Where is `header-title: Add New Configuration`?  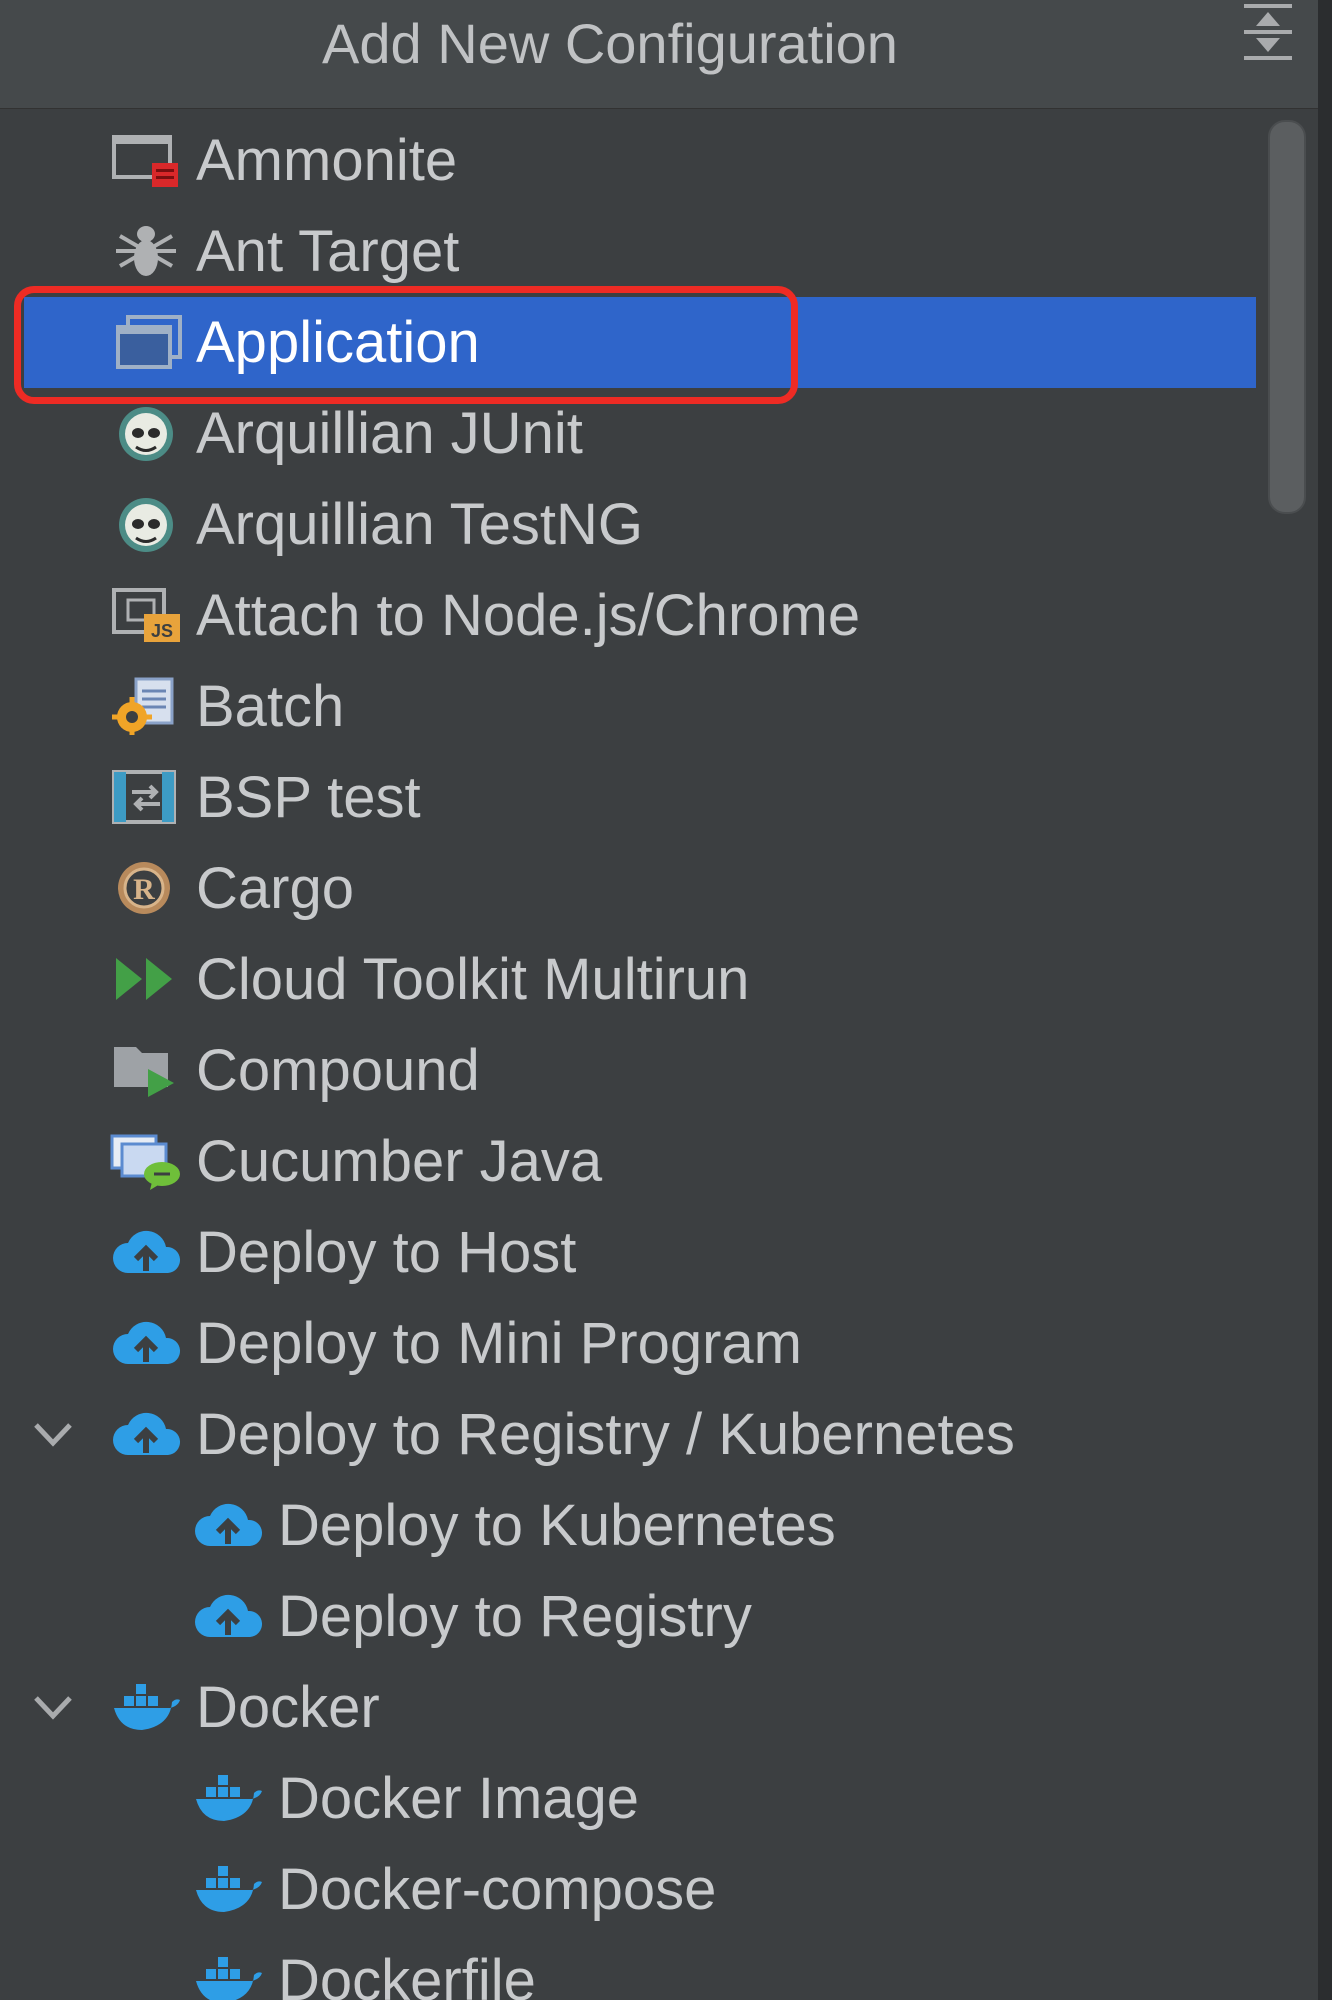 header-title: Add New Configuration is located at coordinates (610, 43).